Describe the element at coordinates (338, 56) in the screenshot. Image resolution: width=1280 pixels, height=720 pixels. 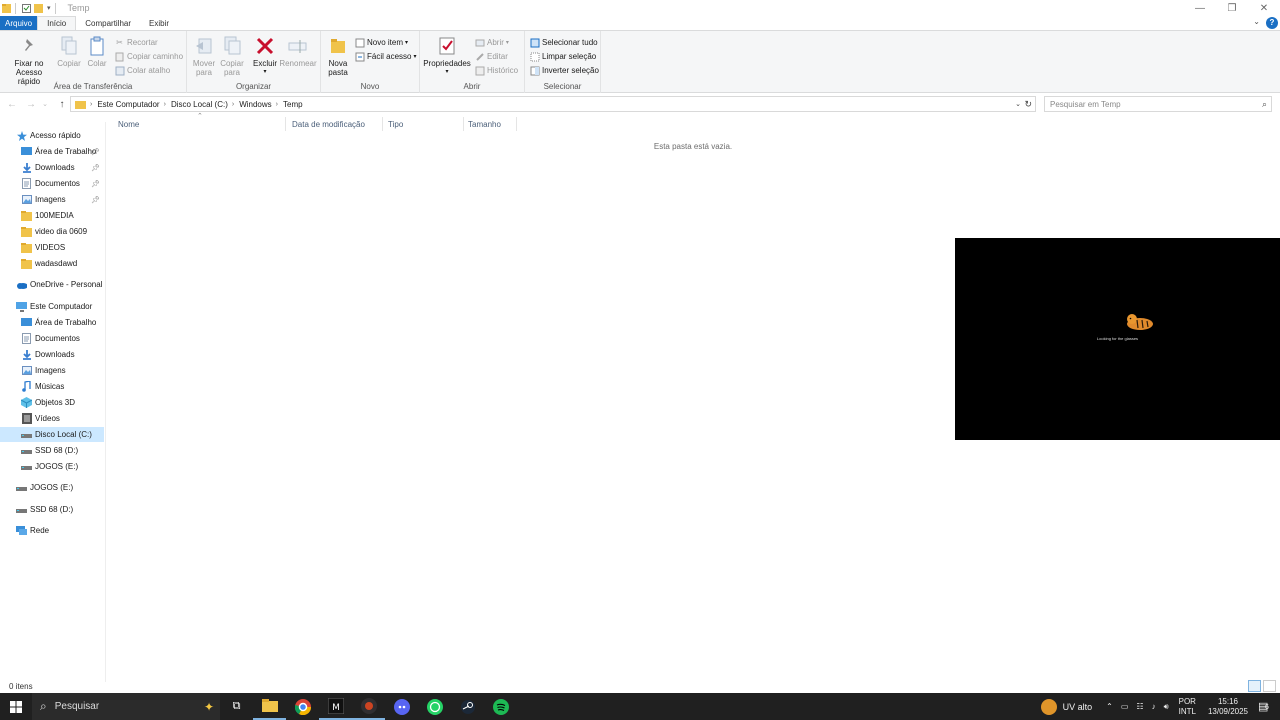
I see `new-folder-button: Nova pasta` at that location.